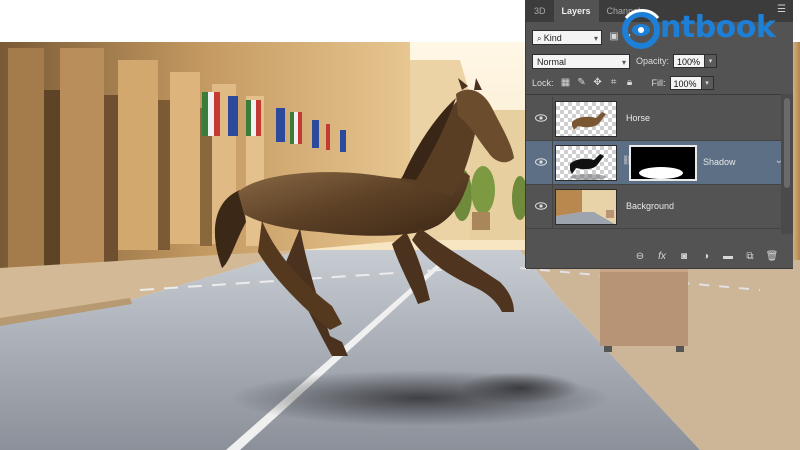  What do you see at coordinates (750, 257) in the screenshot?
I see `new-layer-icon: ⧉` at bounding box center [750, 257].